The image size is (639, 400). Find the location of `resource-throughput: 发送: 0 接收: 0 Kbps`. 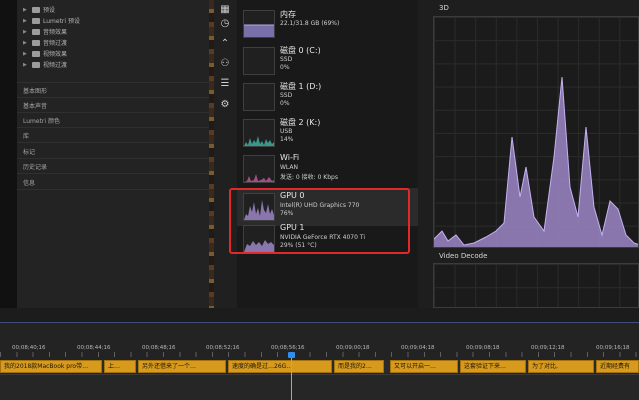

resource-throughput: 发送: 0 接收: 0 Kbps is located at coordinates (309, 177).